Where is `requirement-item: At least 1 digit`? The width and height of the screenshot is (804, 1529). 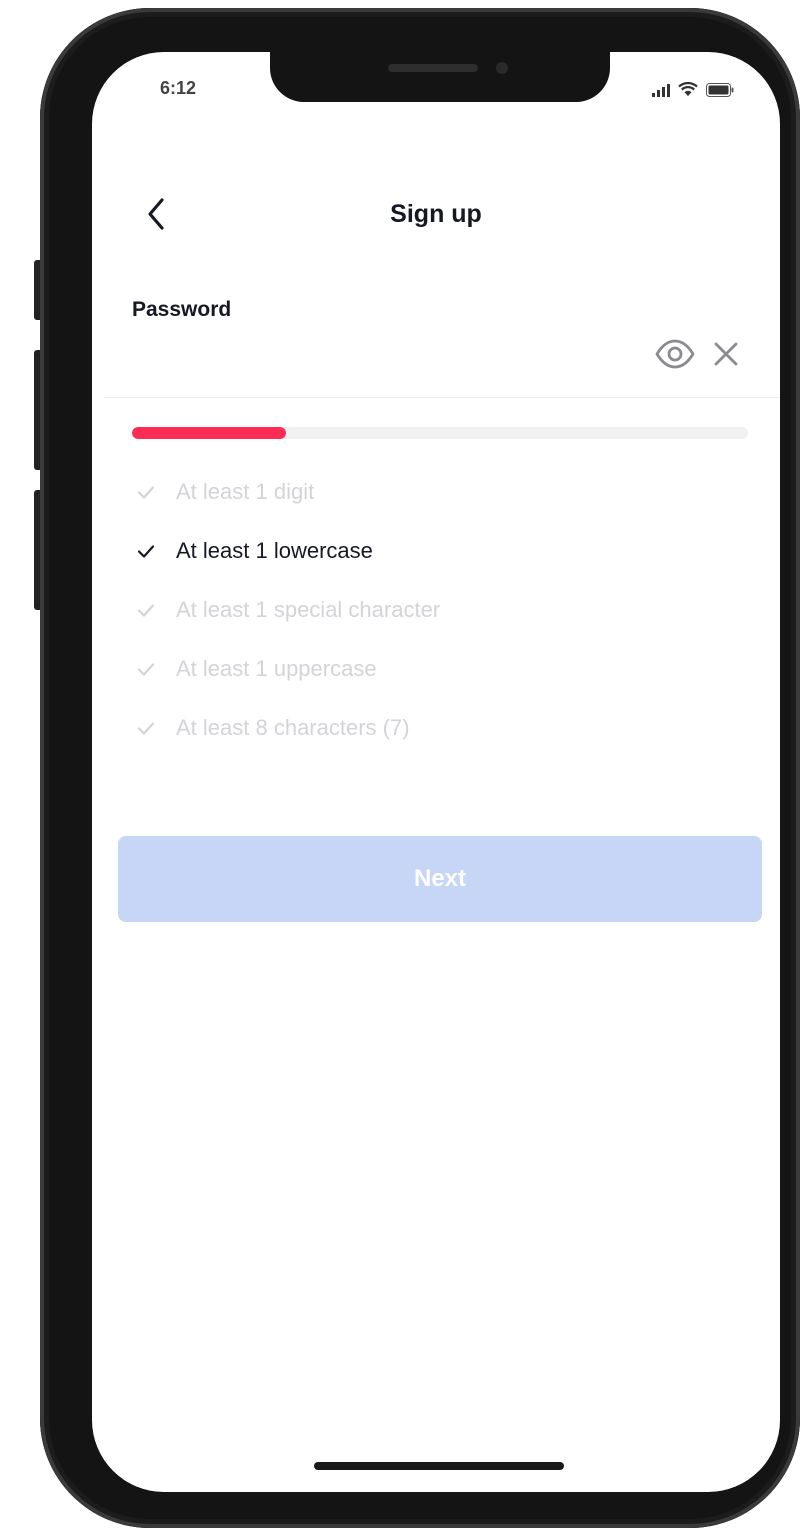 requirement-item: At least 1 digit is located at coordinates (288, 491).